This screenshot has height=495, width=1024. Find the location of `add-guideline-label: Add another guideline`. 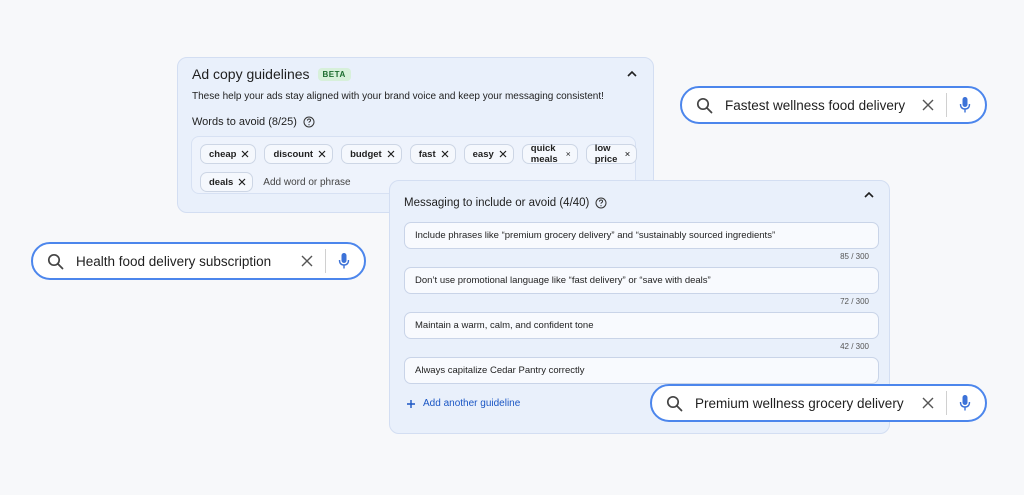

add-guideline-label: Add another guideline is located at coordinates (472, 403).